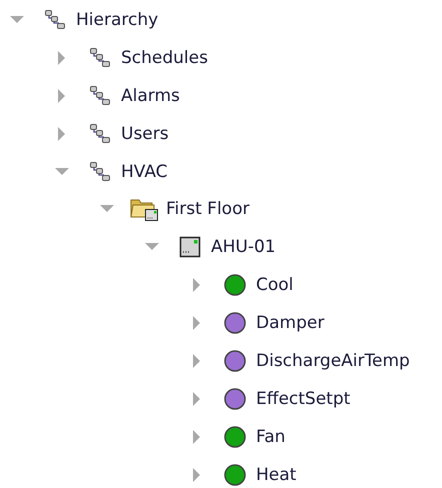 The width and height of the screenshot is (442, 488). What do you see at coordinates (164, 58) in the screenshot?
I see `tree-item-label: Schedules` at bounding box center [164, 58].